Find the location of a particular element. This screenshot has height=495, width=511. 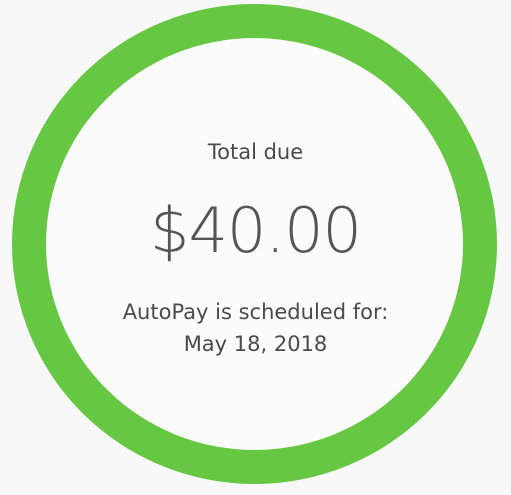

total-due-label: Total due is located at coordinates (255, 152).